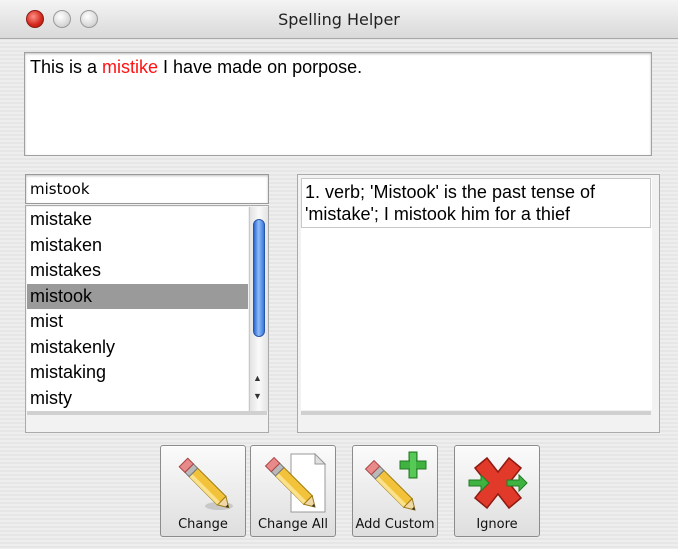 The image size is (678, 549). I want to click on title-bar: Spelling Helper, so click(339, 19).